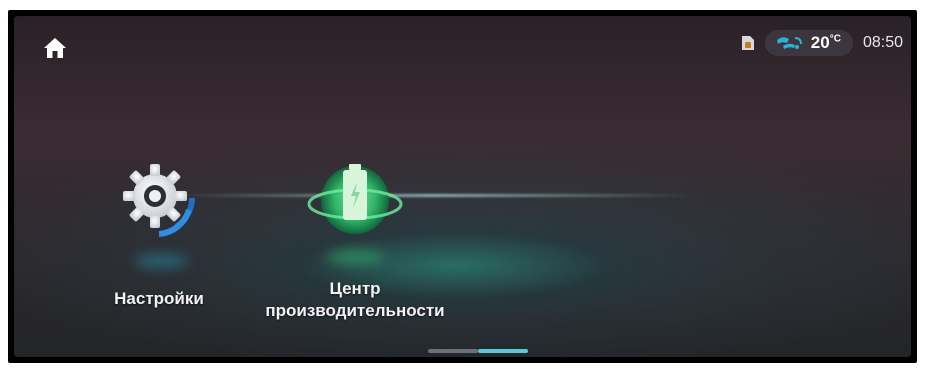 Image resolution: width=926 pixels, height=369 pixels. What do you see at coordinates (503, 351) in the screenshot?
I see `page-indicator-active` at bounding box center [503, 351].